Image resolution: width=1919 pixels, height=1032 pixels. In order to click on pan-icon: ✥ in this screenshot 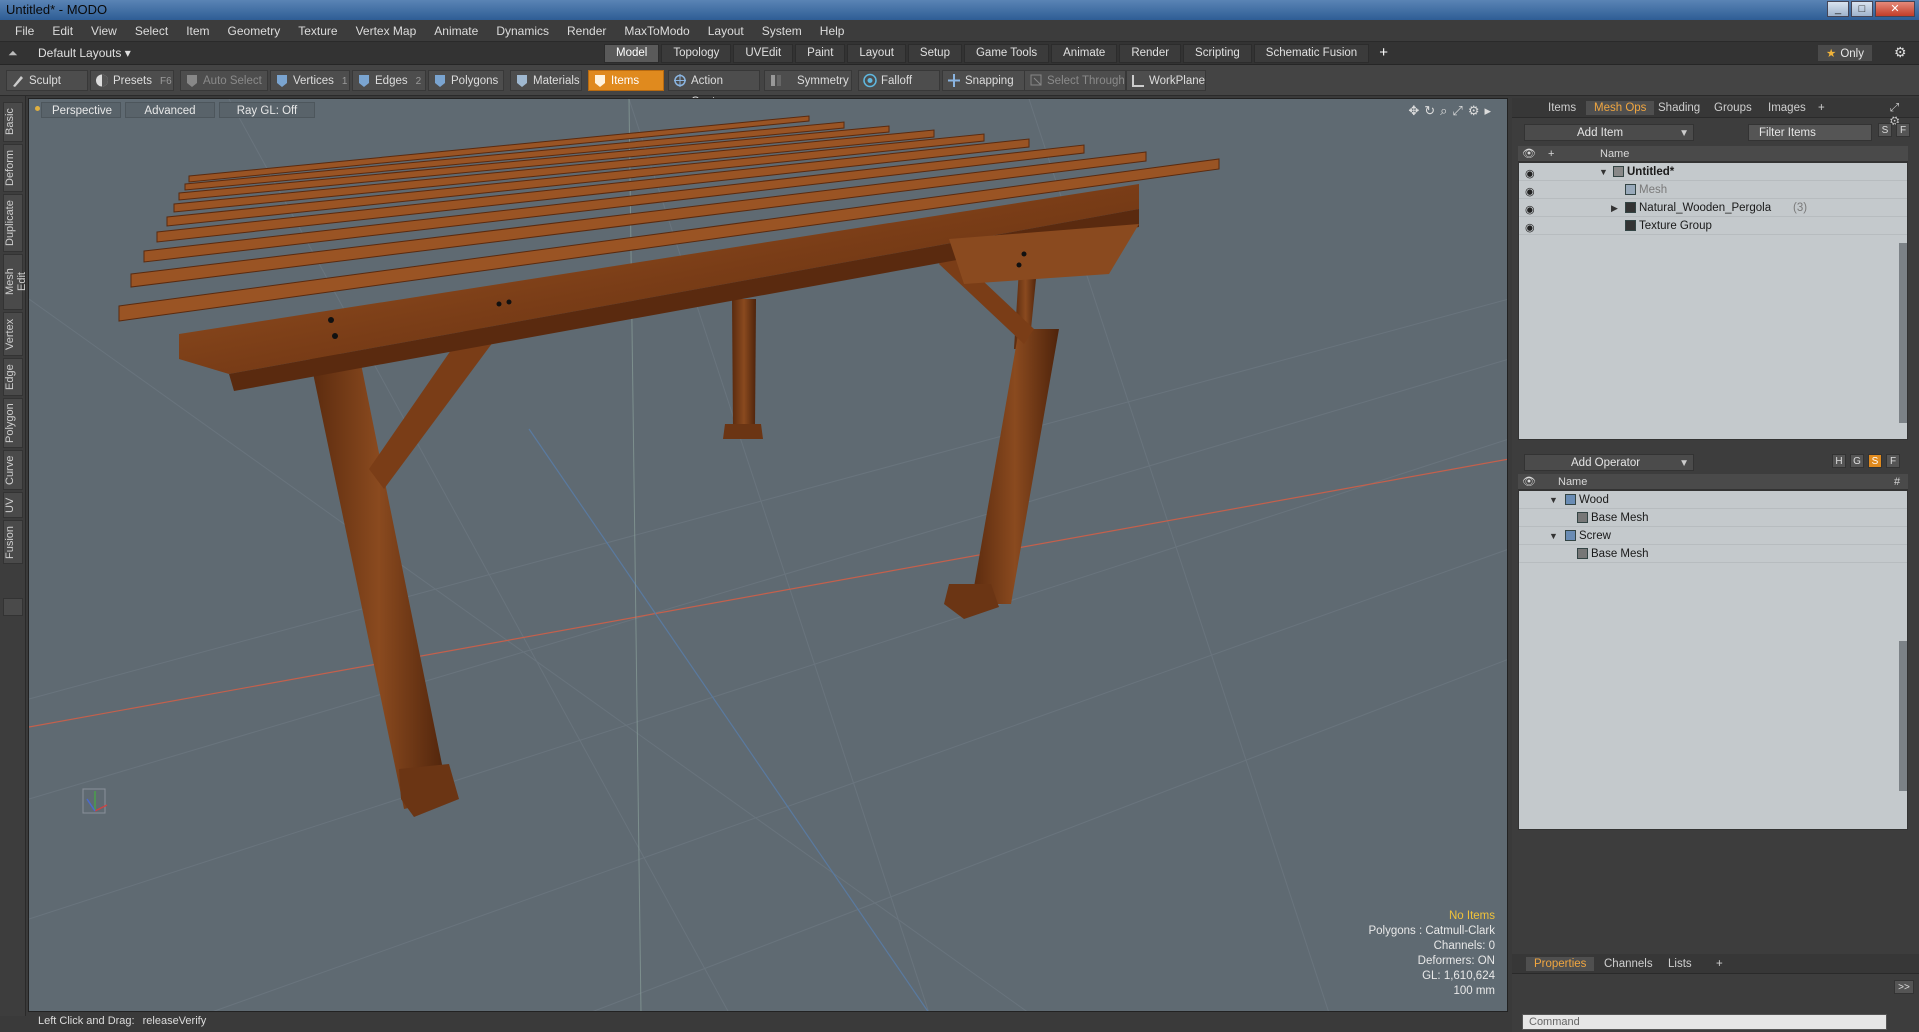, I will do `click(1413, 111)`.